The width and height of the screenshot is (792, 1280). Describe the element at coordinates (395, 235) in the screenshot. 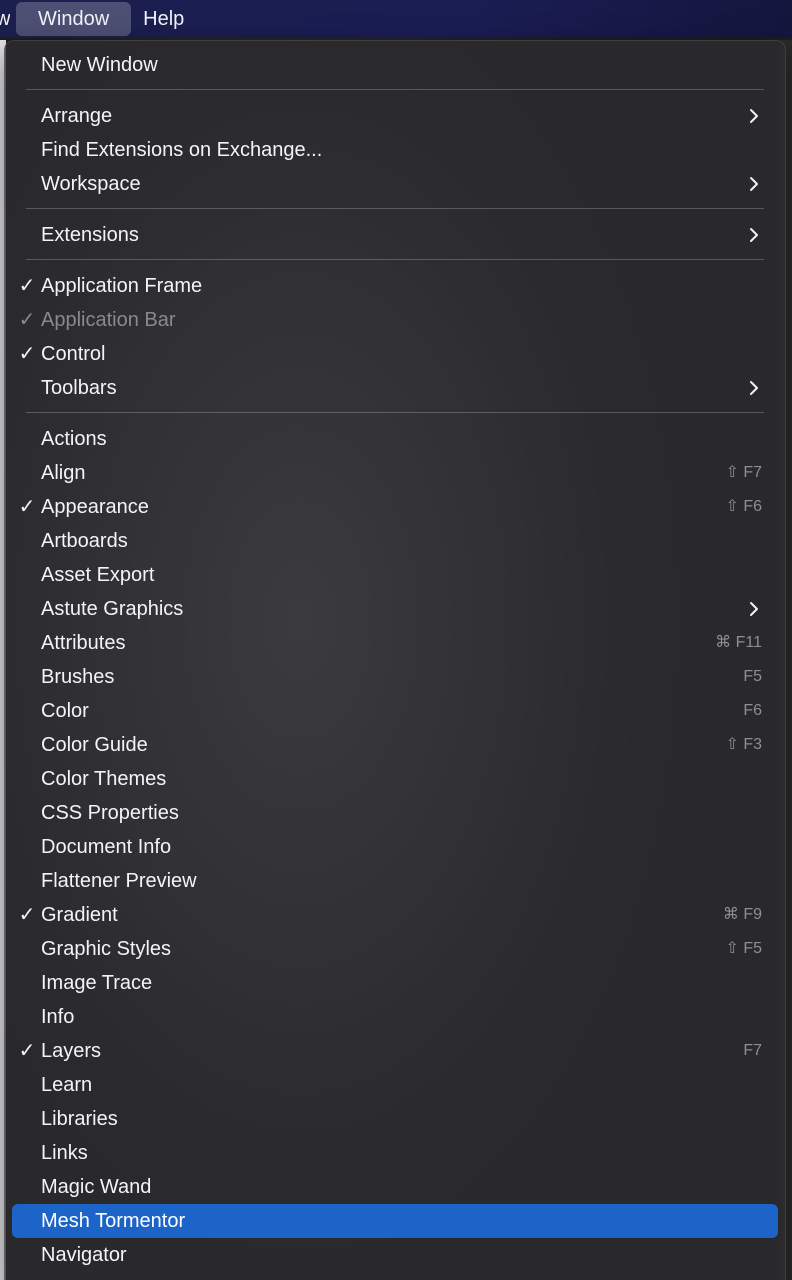

I see `menu-item-extensions: Extensions` at that location.